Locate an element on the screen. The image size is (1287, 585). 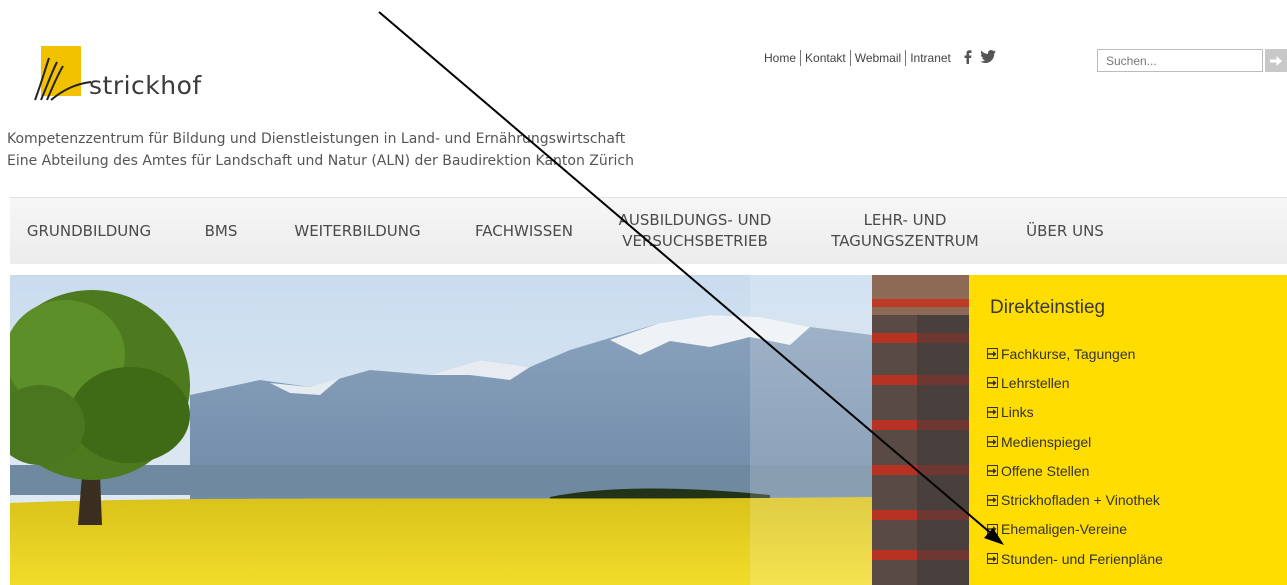
direkteinstieg-title: Direkteinstieg is located at coordinates (1048, 307).